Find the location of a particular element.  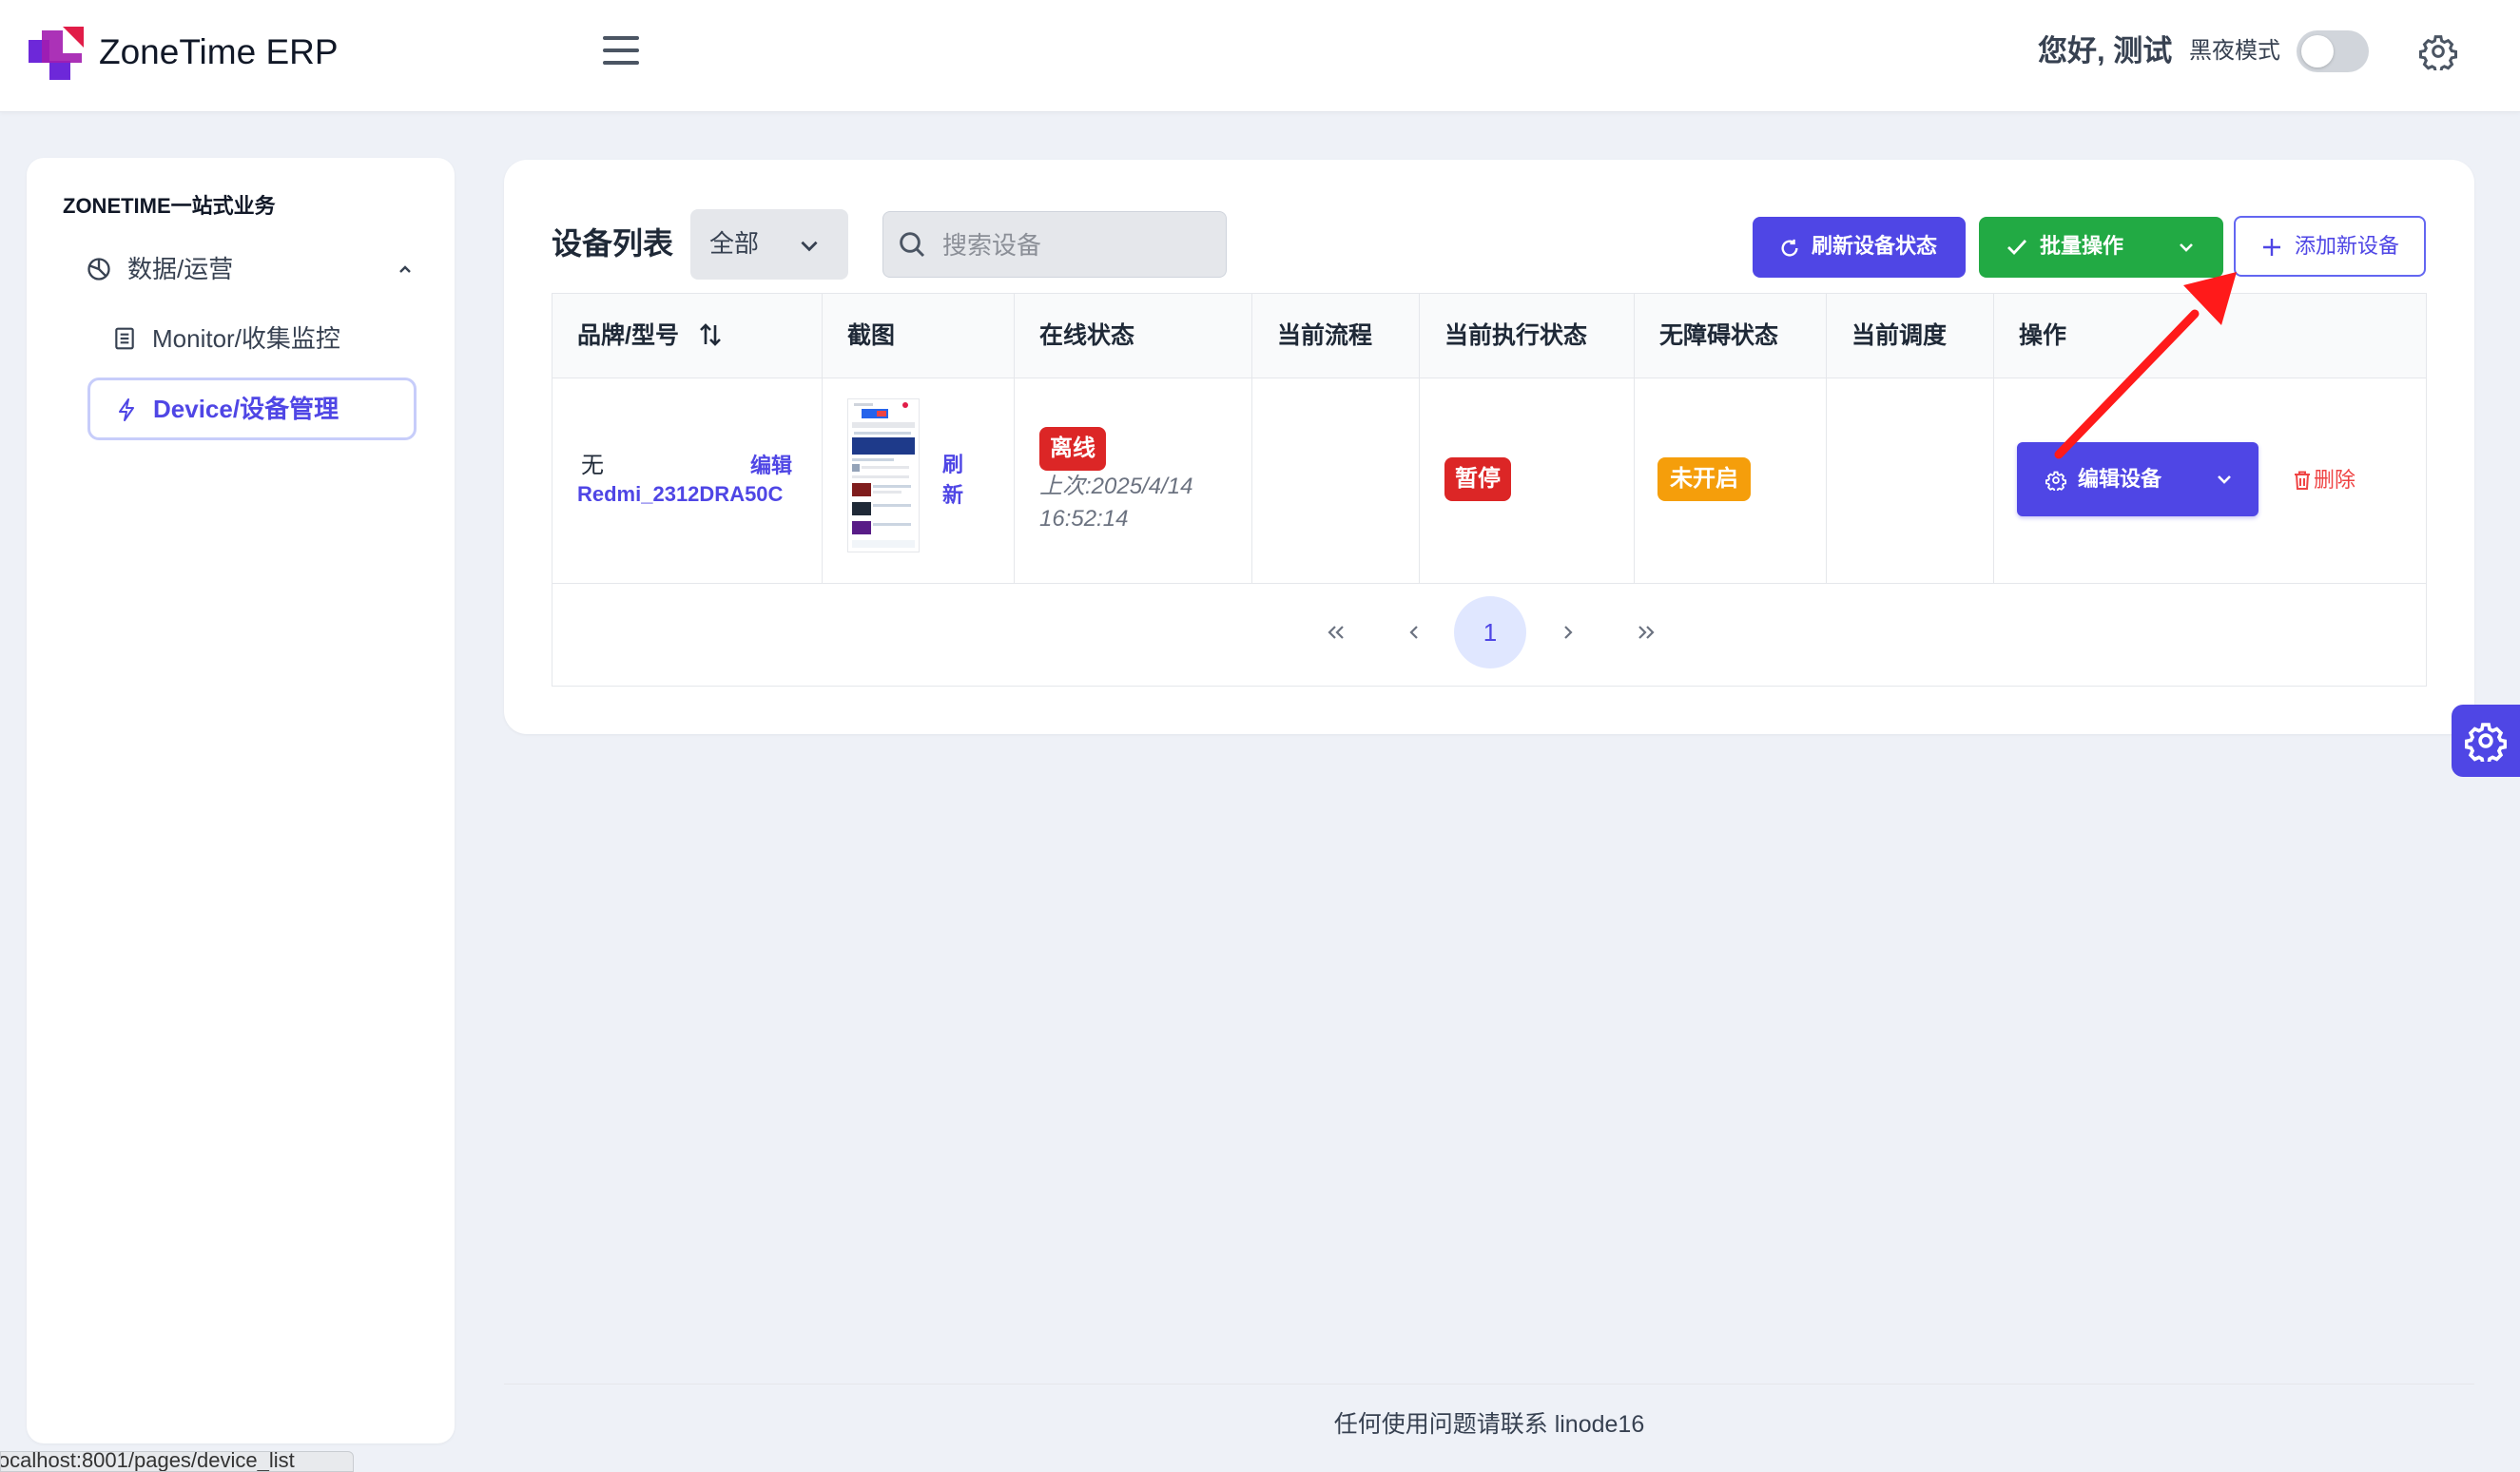

column-header: 当前调度 is located at coordinates (1910, 336).